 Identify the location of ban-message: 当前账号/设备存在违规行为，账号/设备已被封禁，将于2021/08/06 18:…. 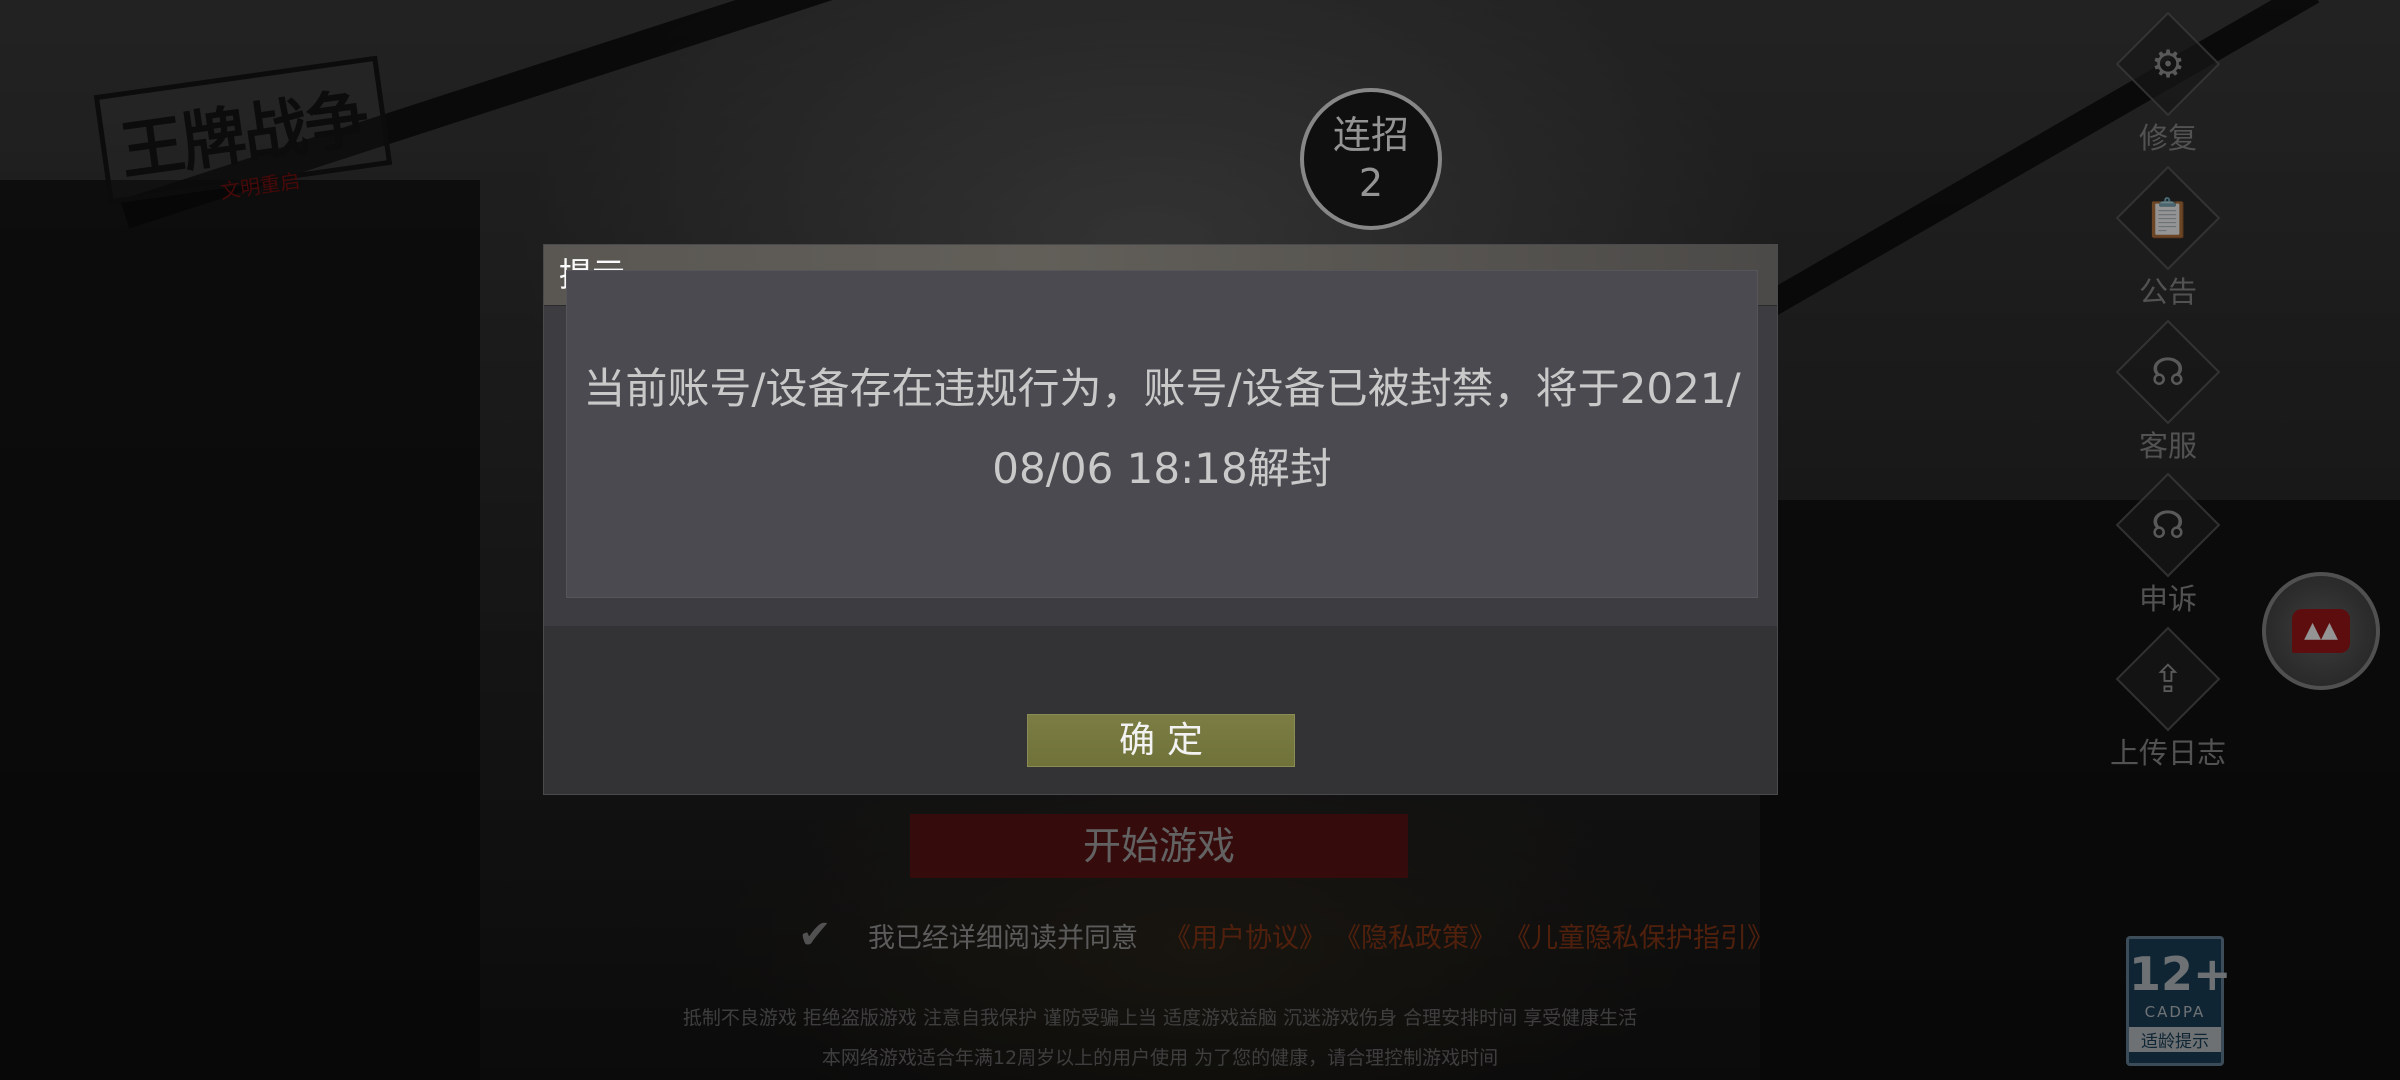
(1162, 428).